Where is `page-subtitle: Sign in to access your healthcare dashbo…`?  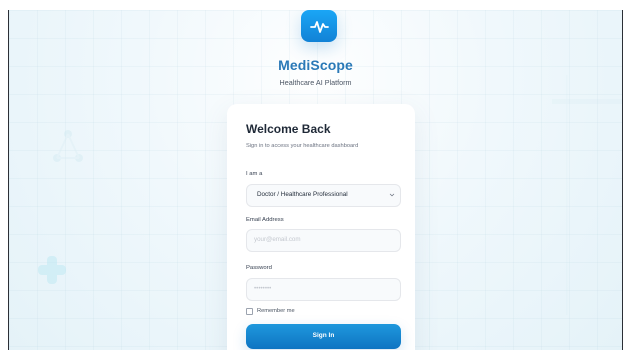 page-subtitle: Sign in to access your healthcare dashbo… is located at coordinates (302, 146).